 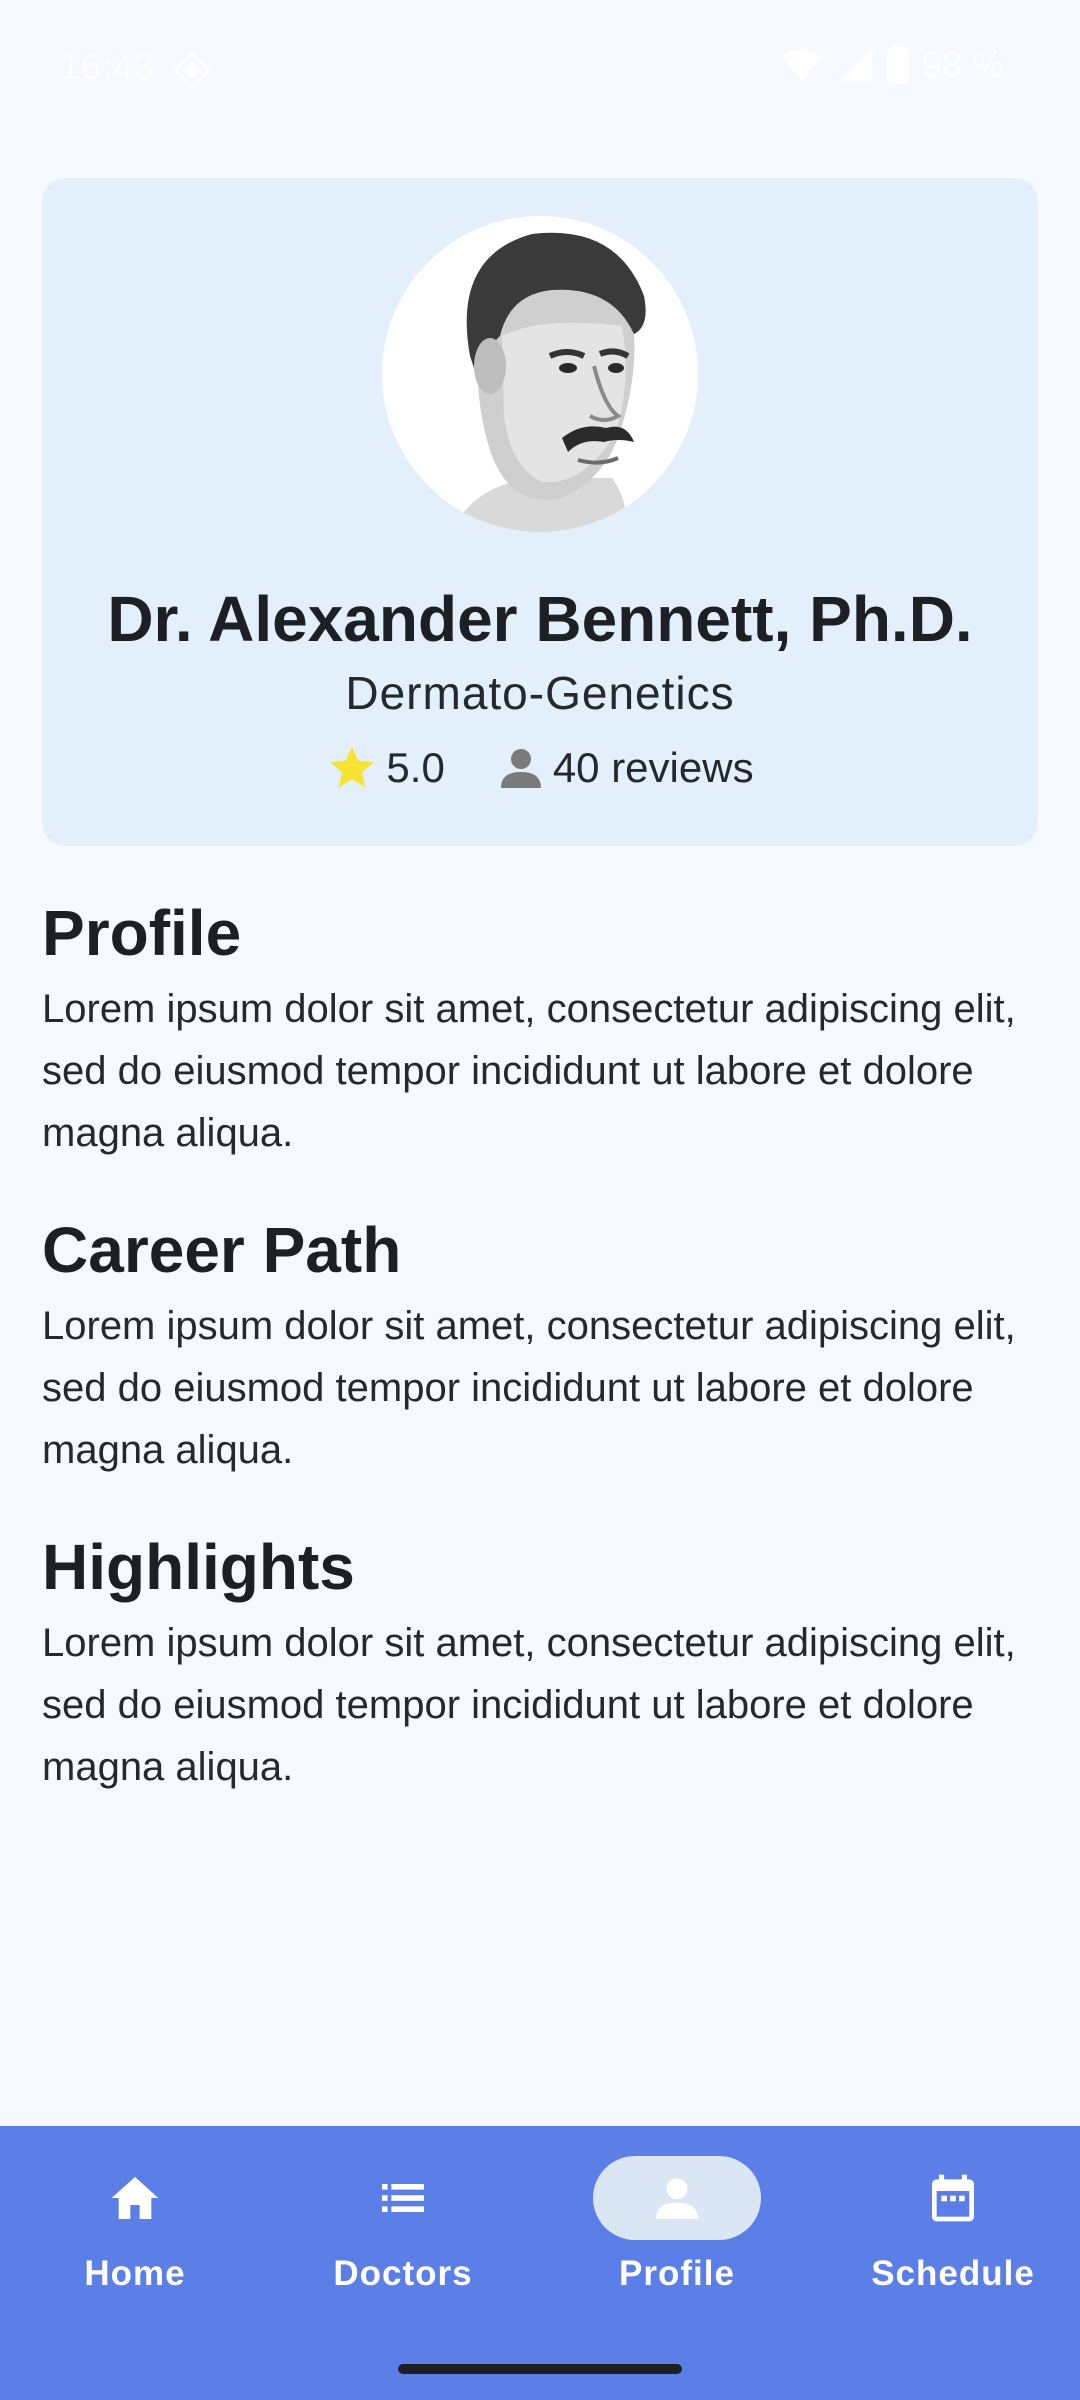 I want to click on status-icons: 98 %, so click(x=892, y=65).